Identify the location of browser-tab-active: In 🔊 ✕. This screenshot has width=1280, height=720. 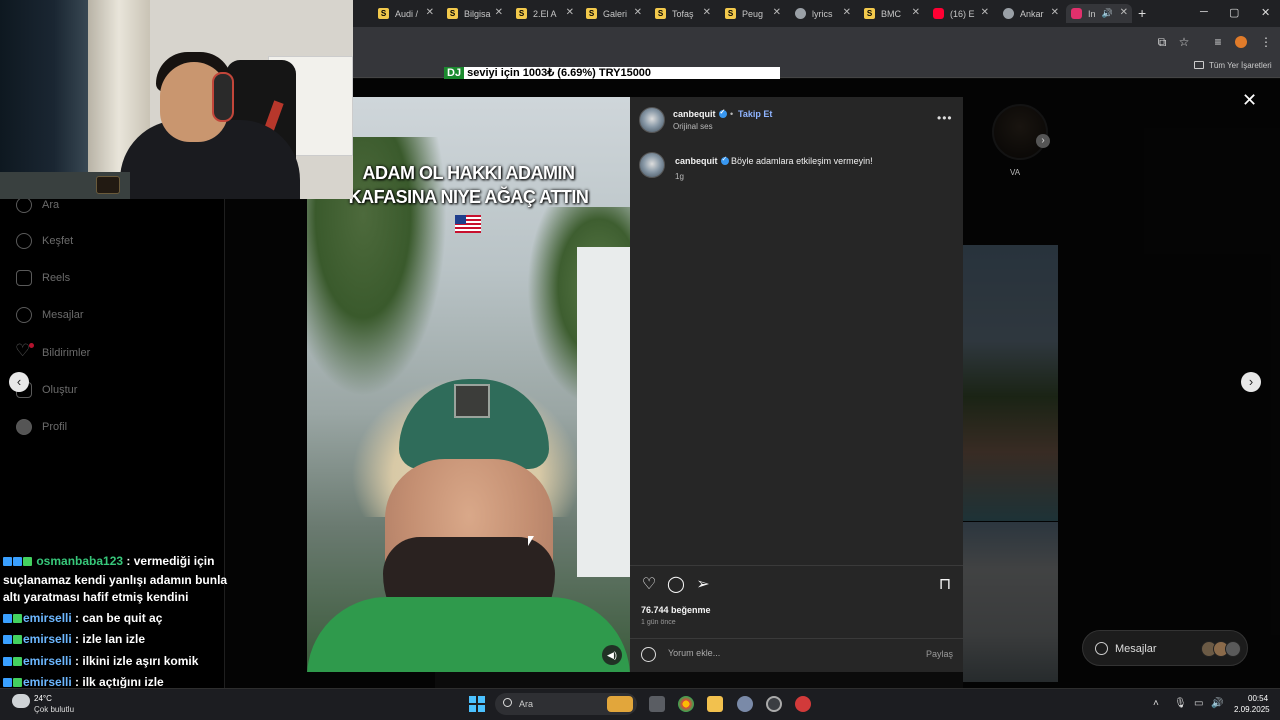
(1099, 13).